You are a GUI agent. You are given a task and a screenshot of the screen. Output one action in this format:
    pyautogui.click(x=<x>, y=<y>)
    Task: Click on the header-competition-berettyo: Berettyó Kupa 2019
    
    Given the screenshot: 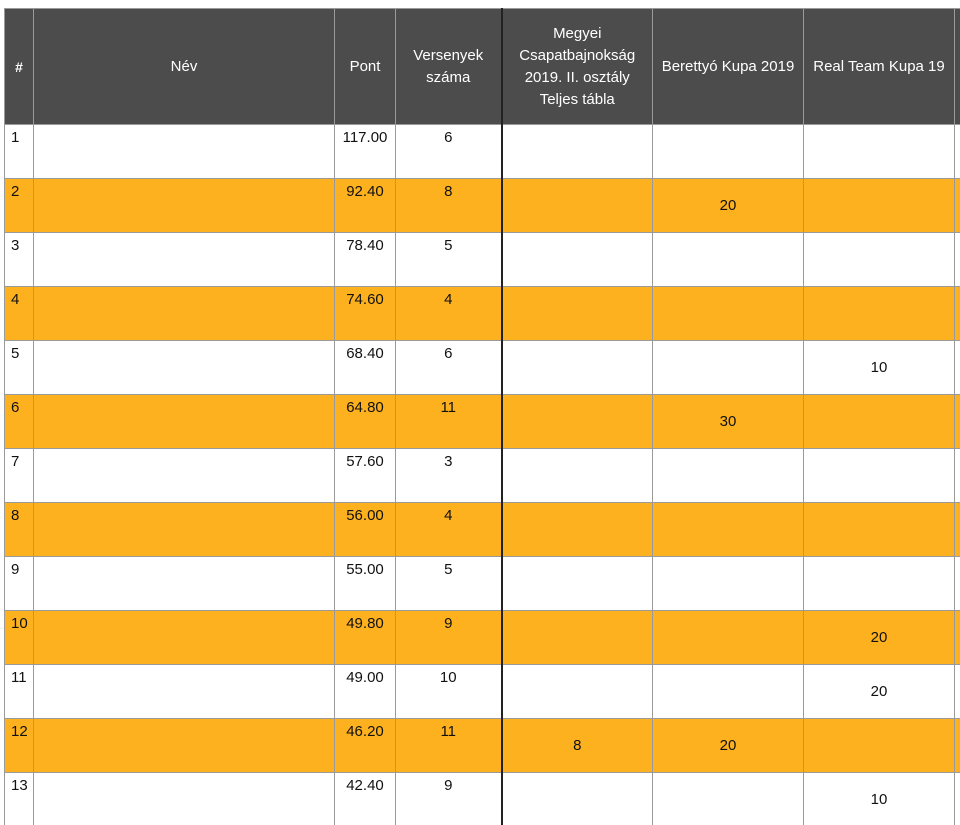 What is the action you would take?
    pyautogui.click(x=728, y=66)
    